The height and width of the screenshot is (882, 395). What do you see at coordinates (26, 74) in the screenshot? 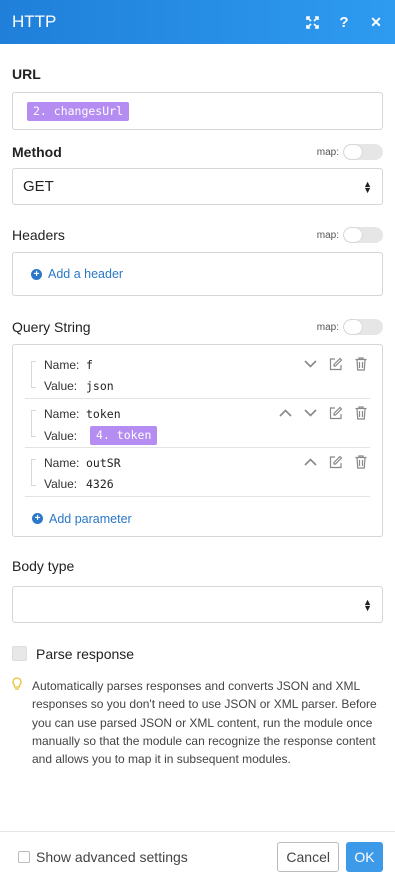
I see `url-label: URL` at bounding box center [26, 74].